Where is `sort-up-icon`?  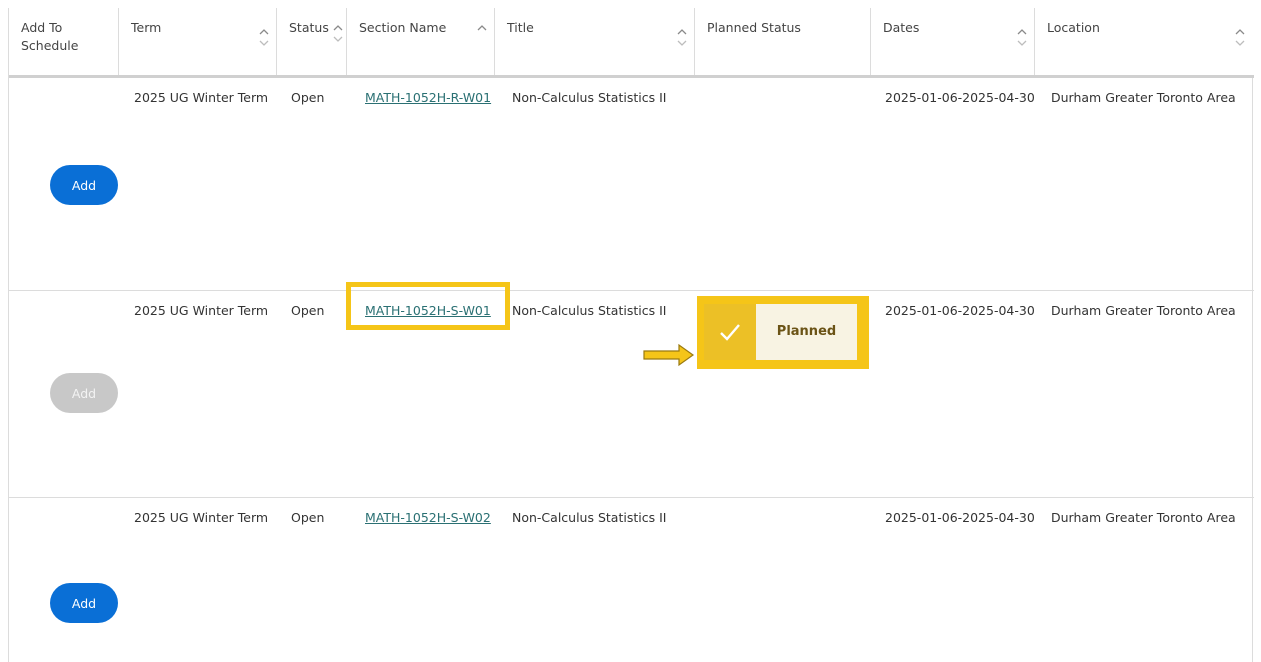
sort-up-icon is located at coordinates (482, 34).